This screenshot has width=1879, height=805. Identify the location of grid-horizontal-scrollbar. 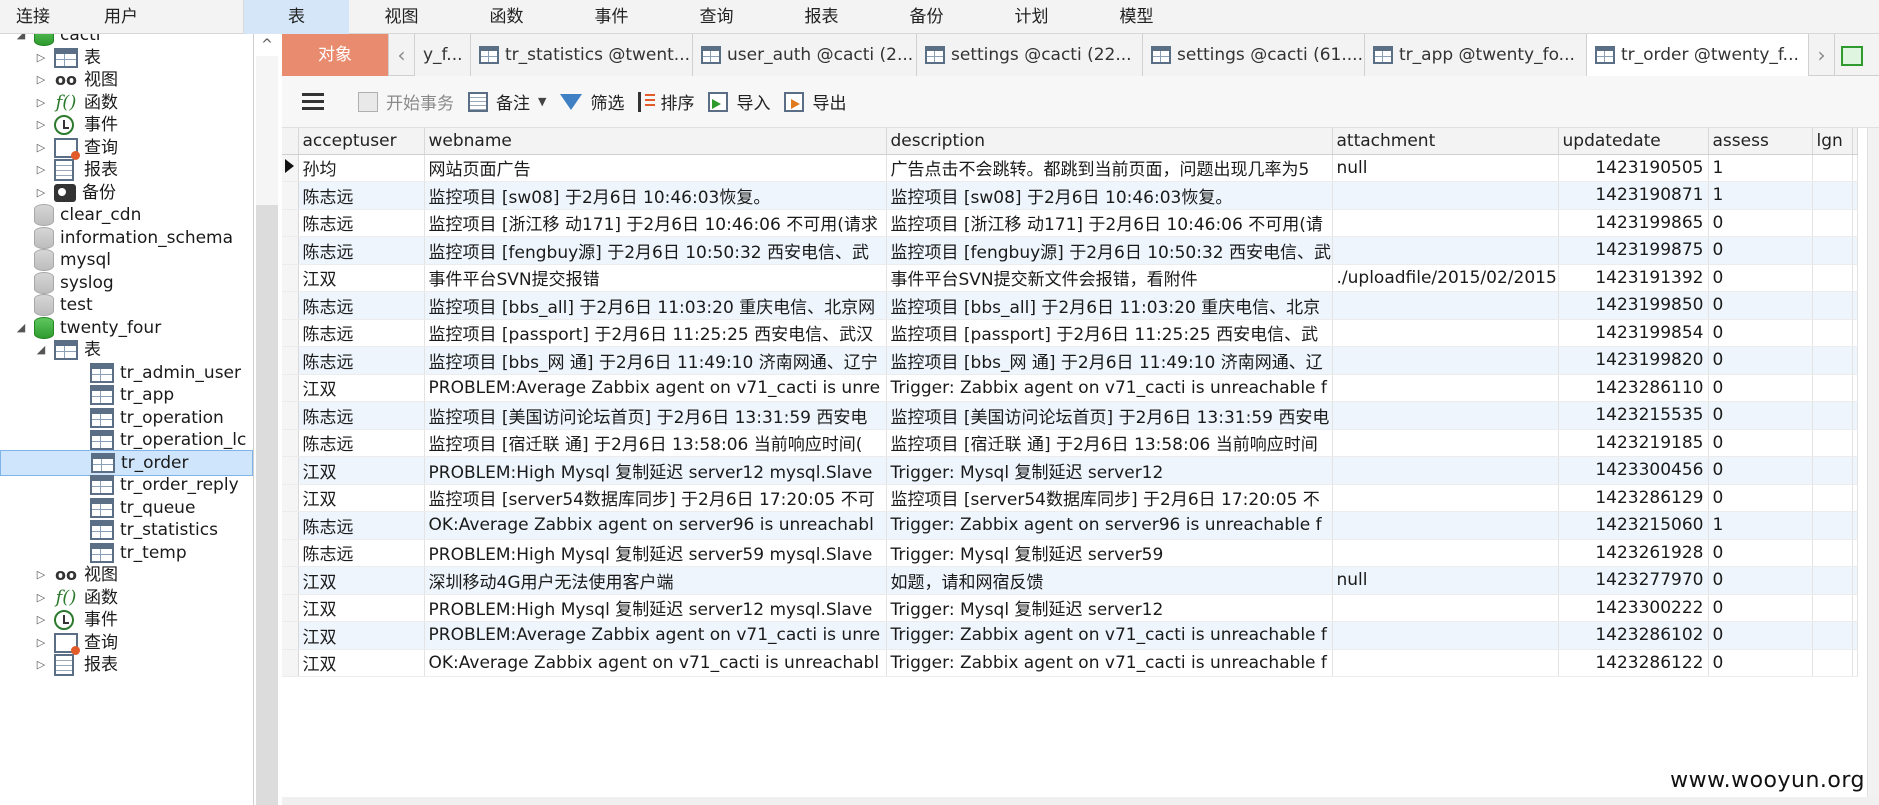
(1080, 801).